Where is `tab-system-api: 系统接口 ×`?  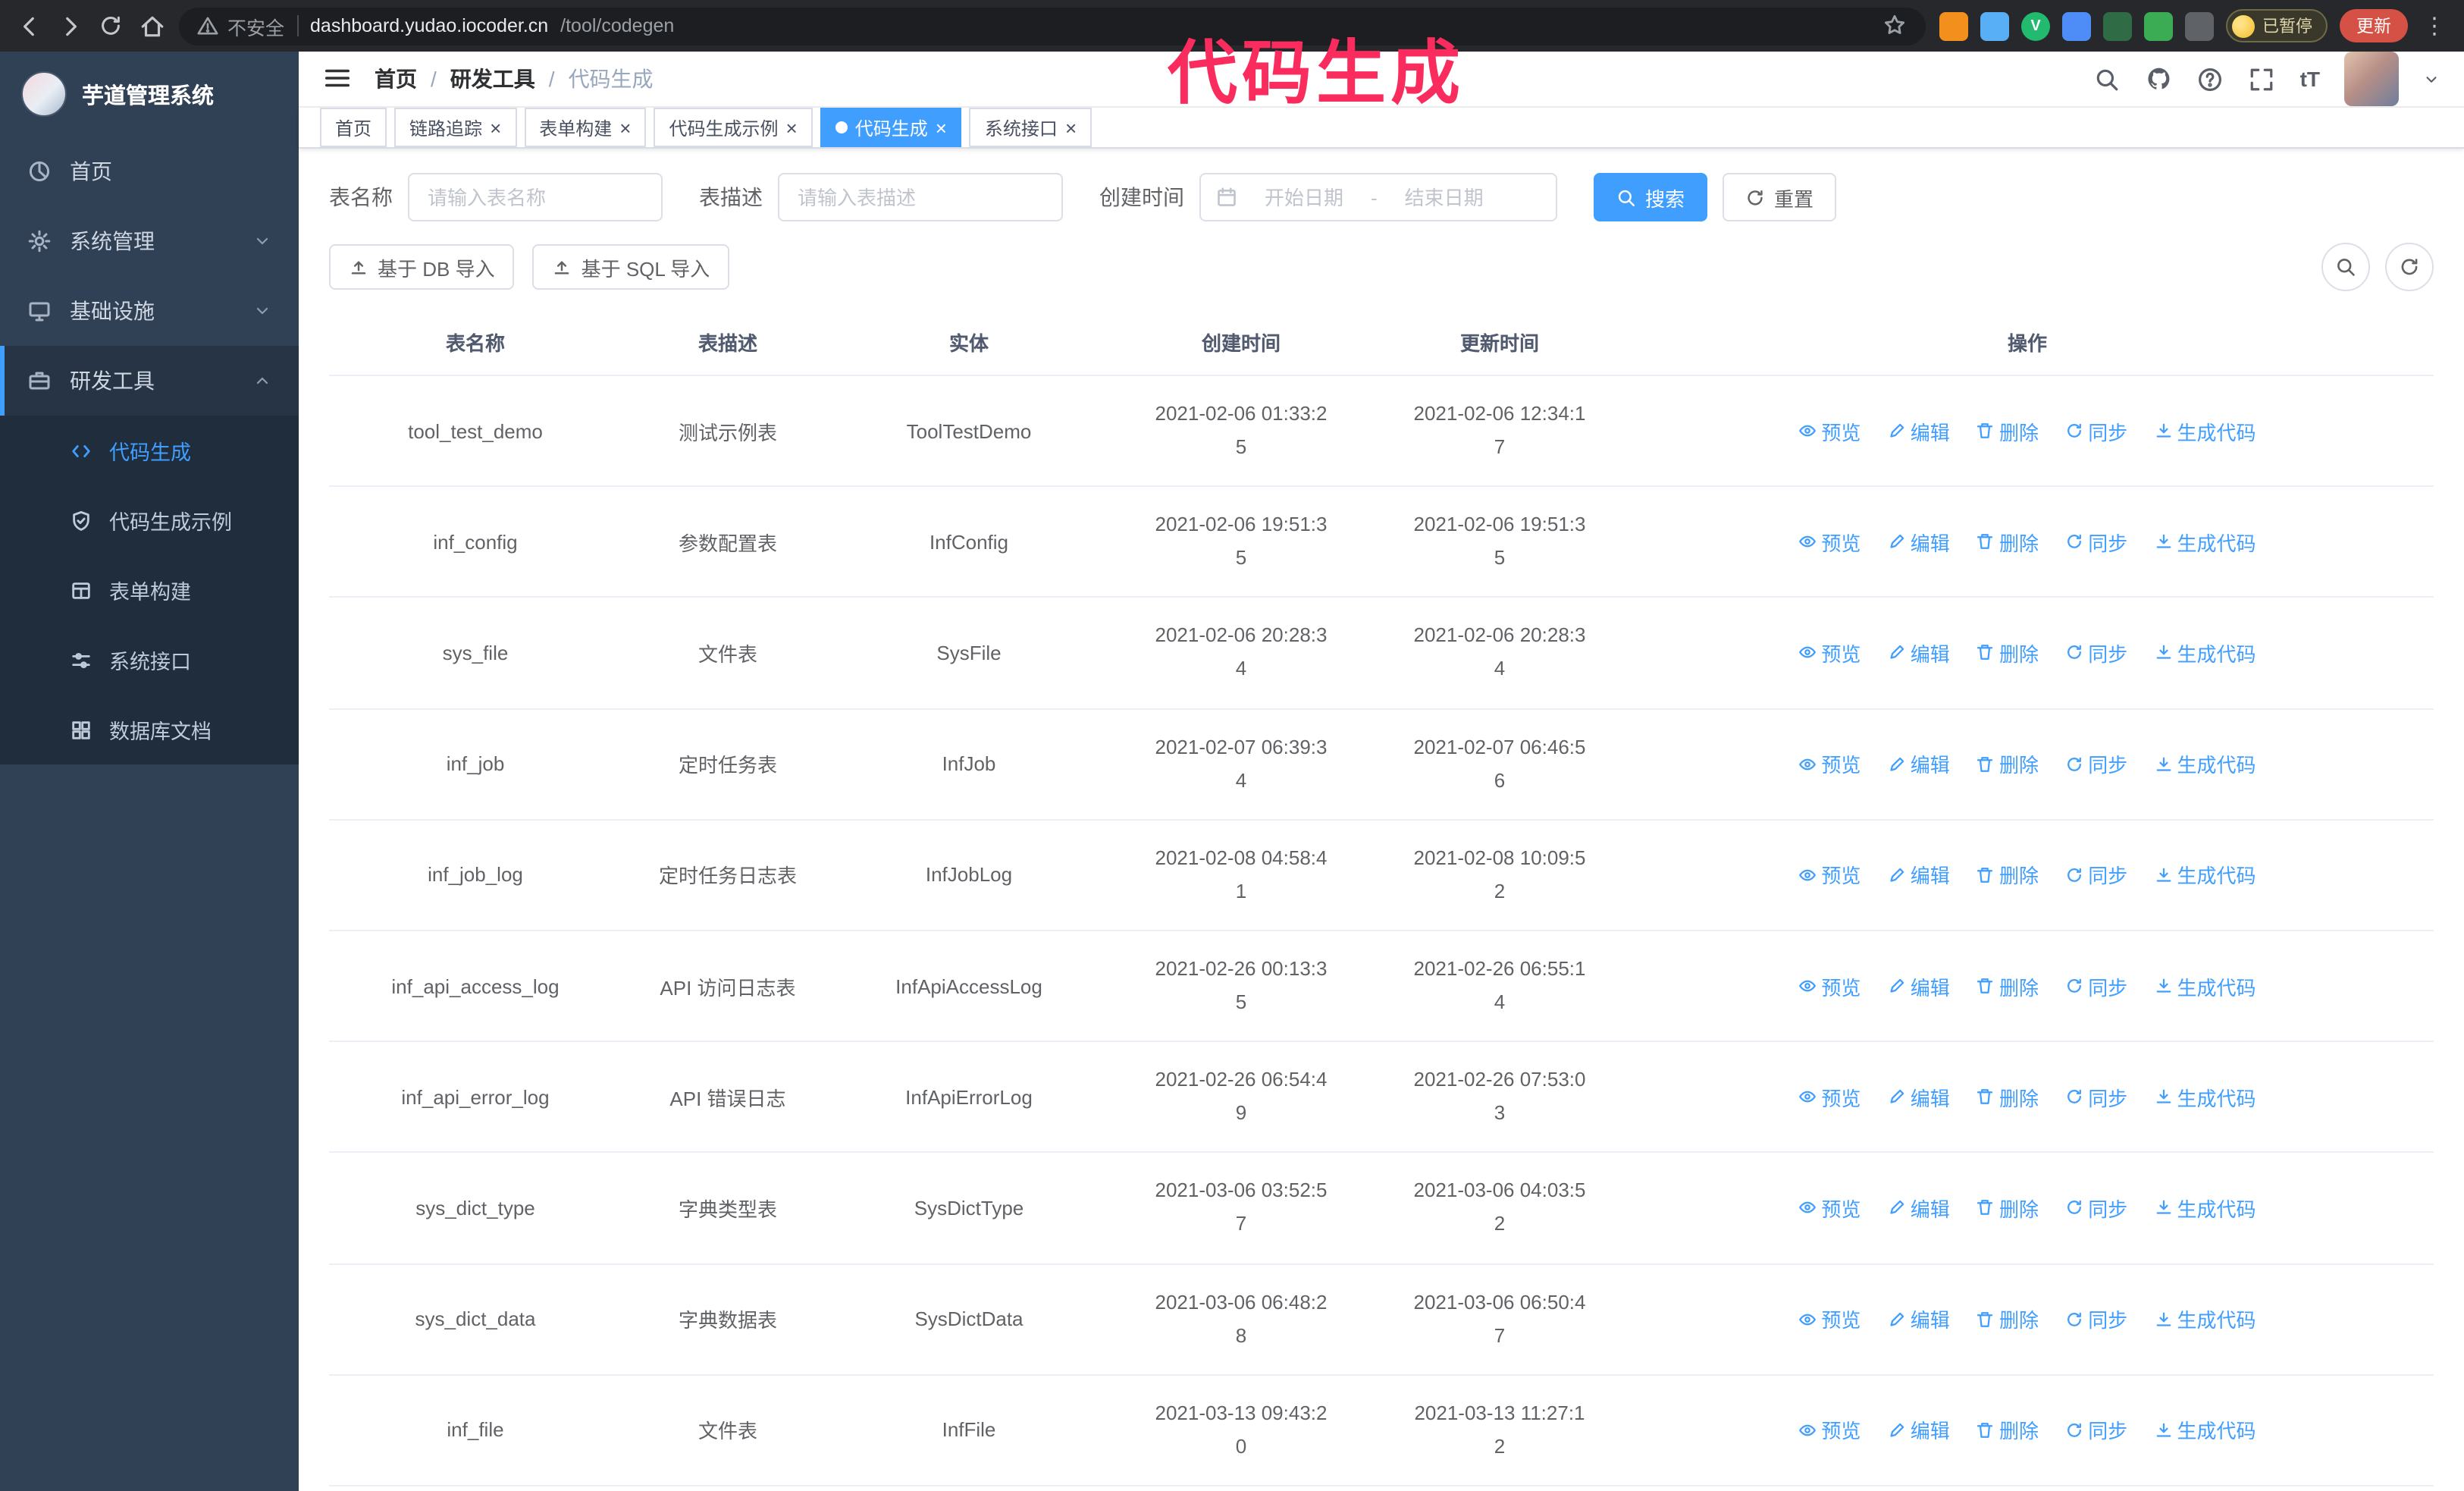 tab-system-api: 系统接口 × is located at coordinates (1030, 127).